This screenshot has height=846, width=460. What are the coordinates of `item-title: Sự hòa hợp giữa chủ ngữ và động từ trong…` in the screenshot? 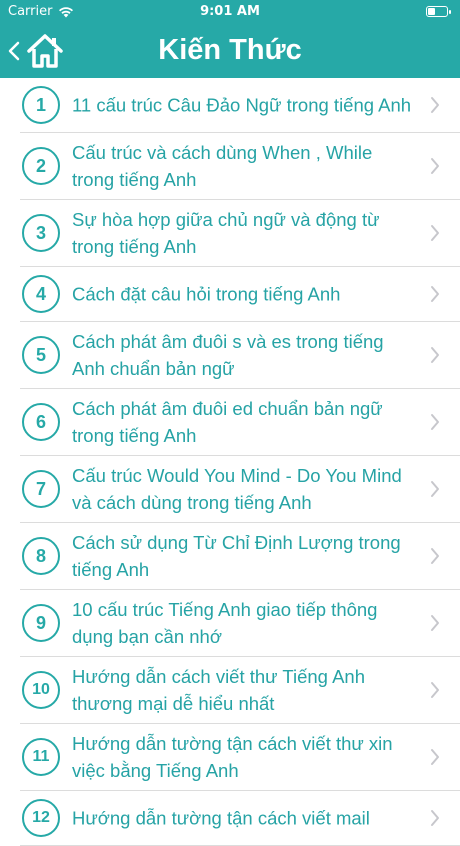 It's located at (226, 233).